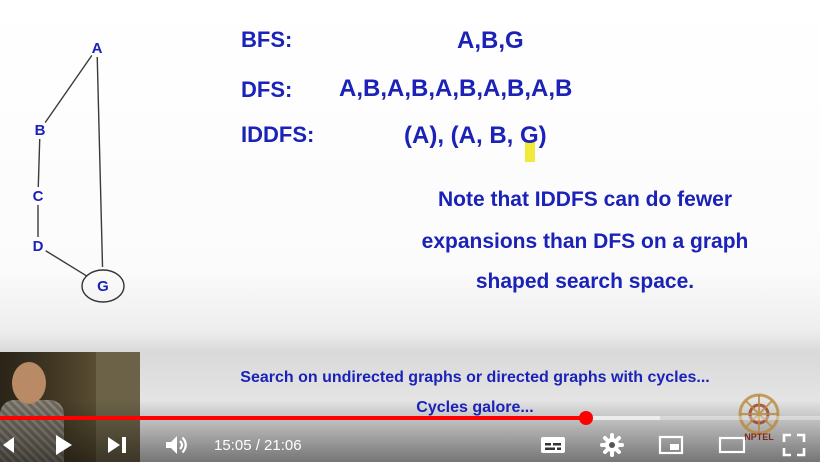 The image size is (820, 462). I want to click on subtitles-button, so click(553, 445).